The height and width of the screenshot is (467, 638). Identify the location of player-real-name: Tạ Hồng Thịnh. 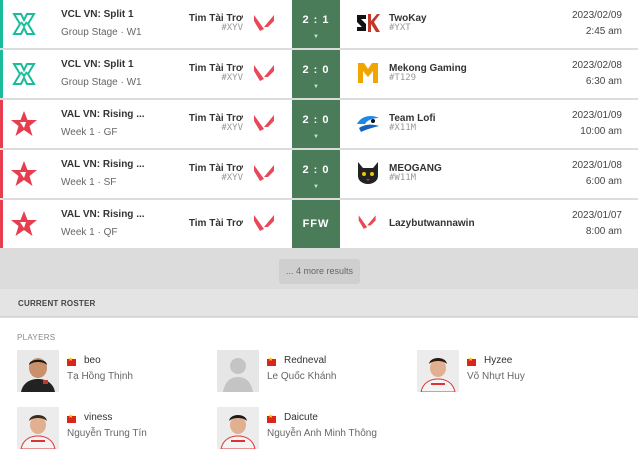
(100, 376).